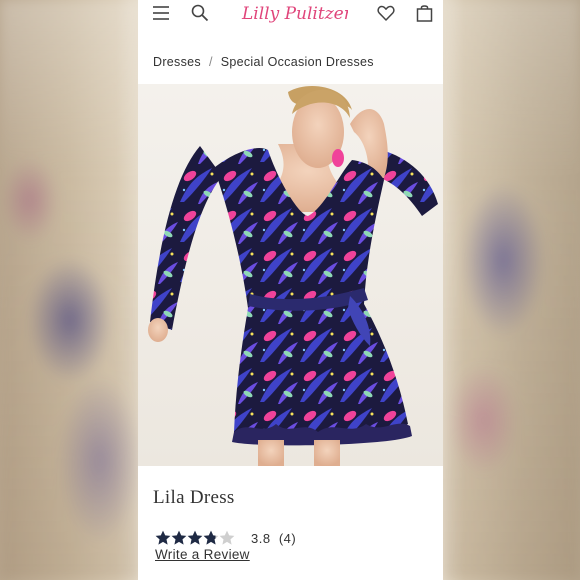 This screenshot has height=580, width=580. Describe the element at coordinates (273, 538) in the screenshot. I see `rating-summary: 3.8 (4)` at that location.